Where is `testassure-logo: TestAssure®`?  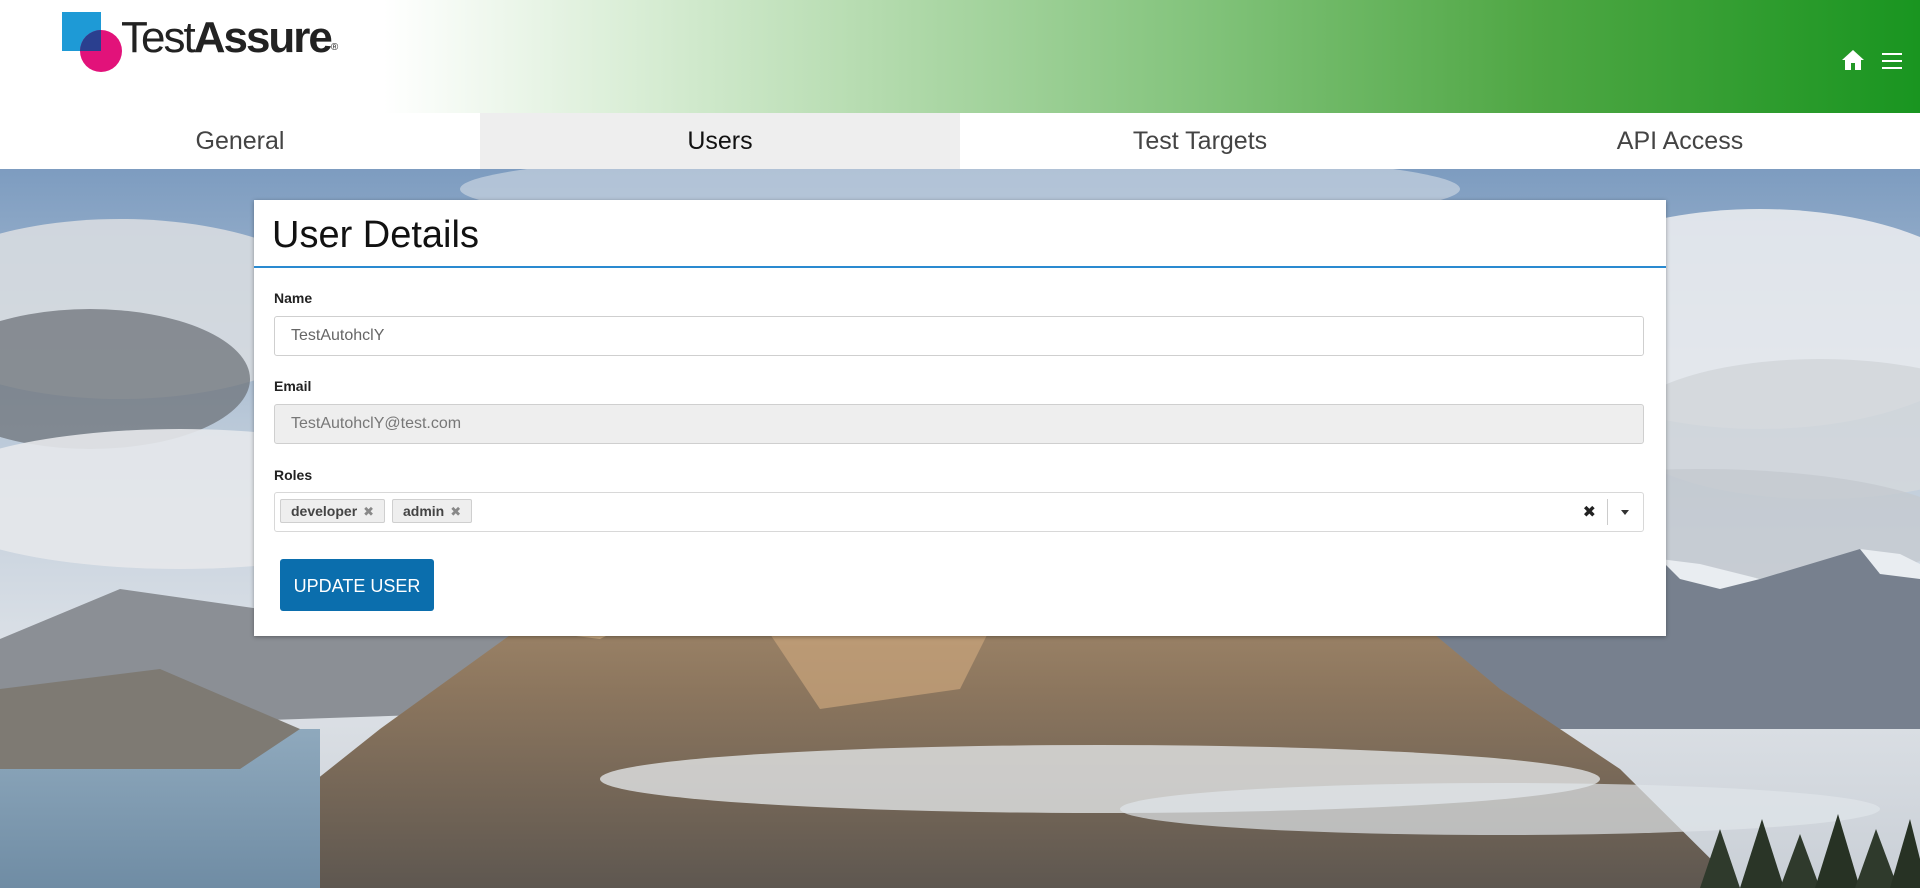
testassure-logo: TestAssure® is located at coordinates (212, 41).